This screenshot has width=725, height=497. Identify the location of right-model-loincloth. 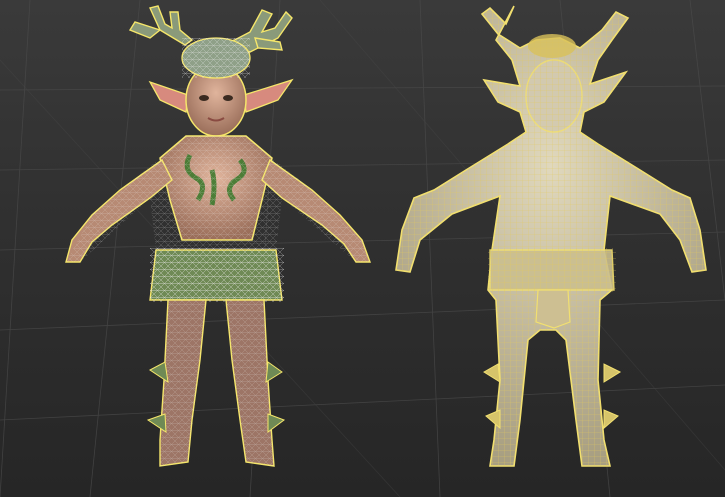
(553, 309).